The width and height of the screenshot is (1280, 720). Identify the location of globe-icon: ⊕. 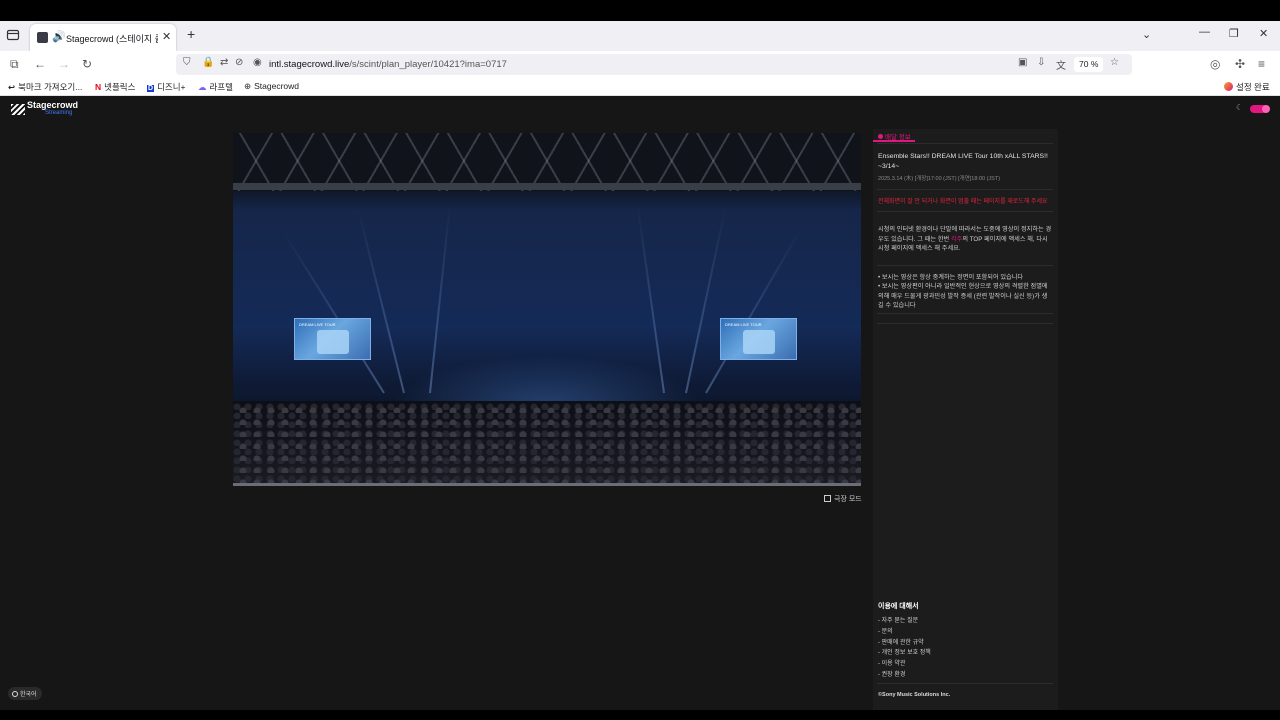
(248, 86).